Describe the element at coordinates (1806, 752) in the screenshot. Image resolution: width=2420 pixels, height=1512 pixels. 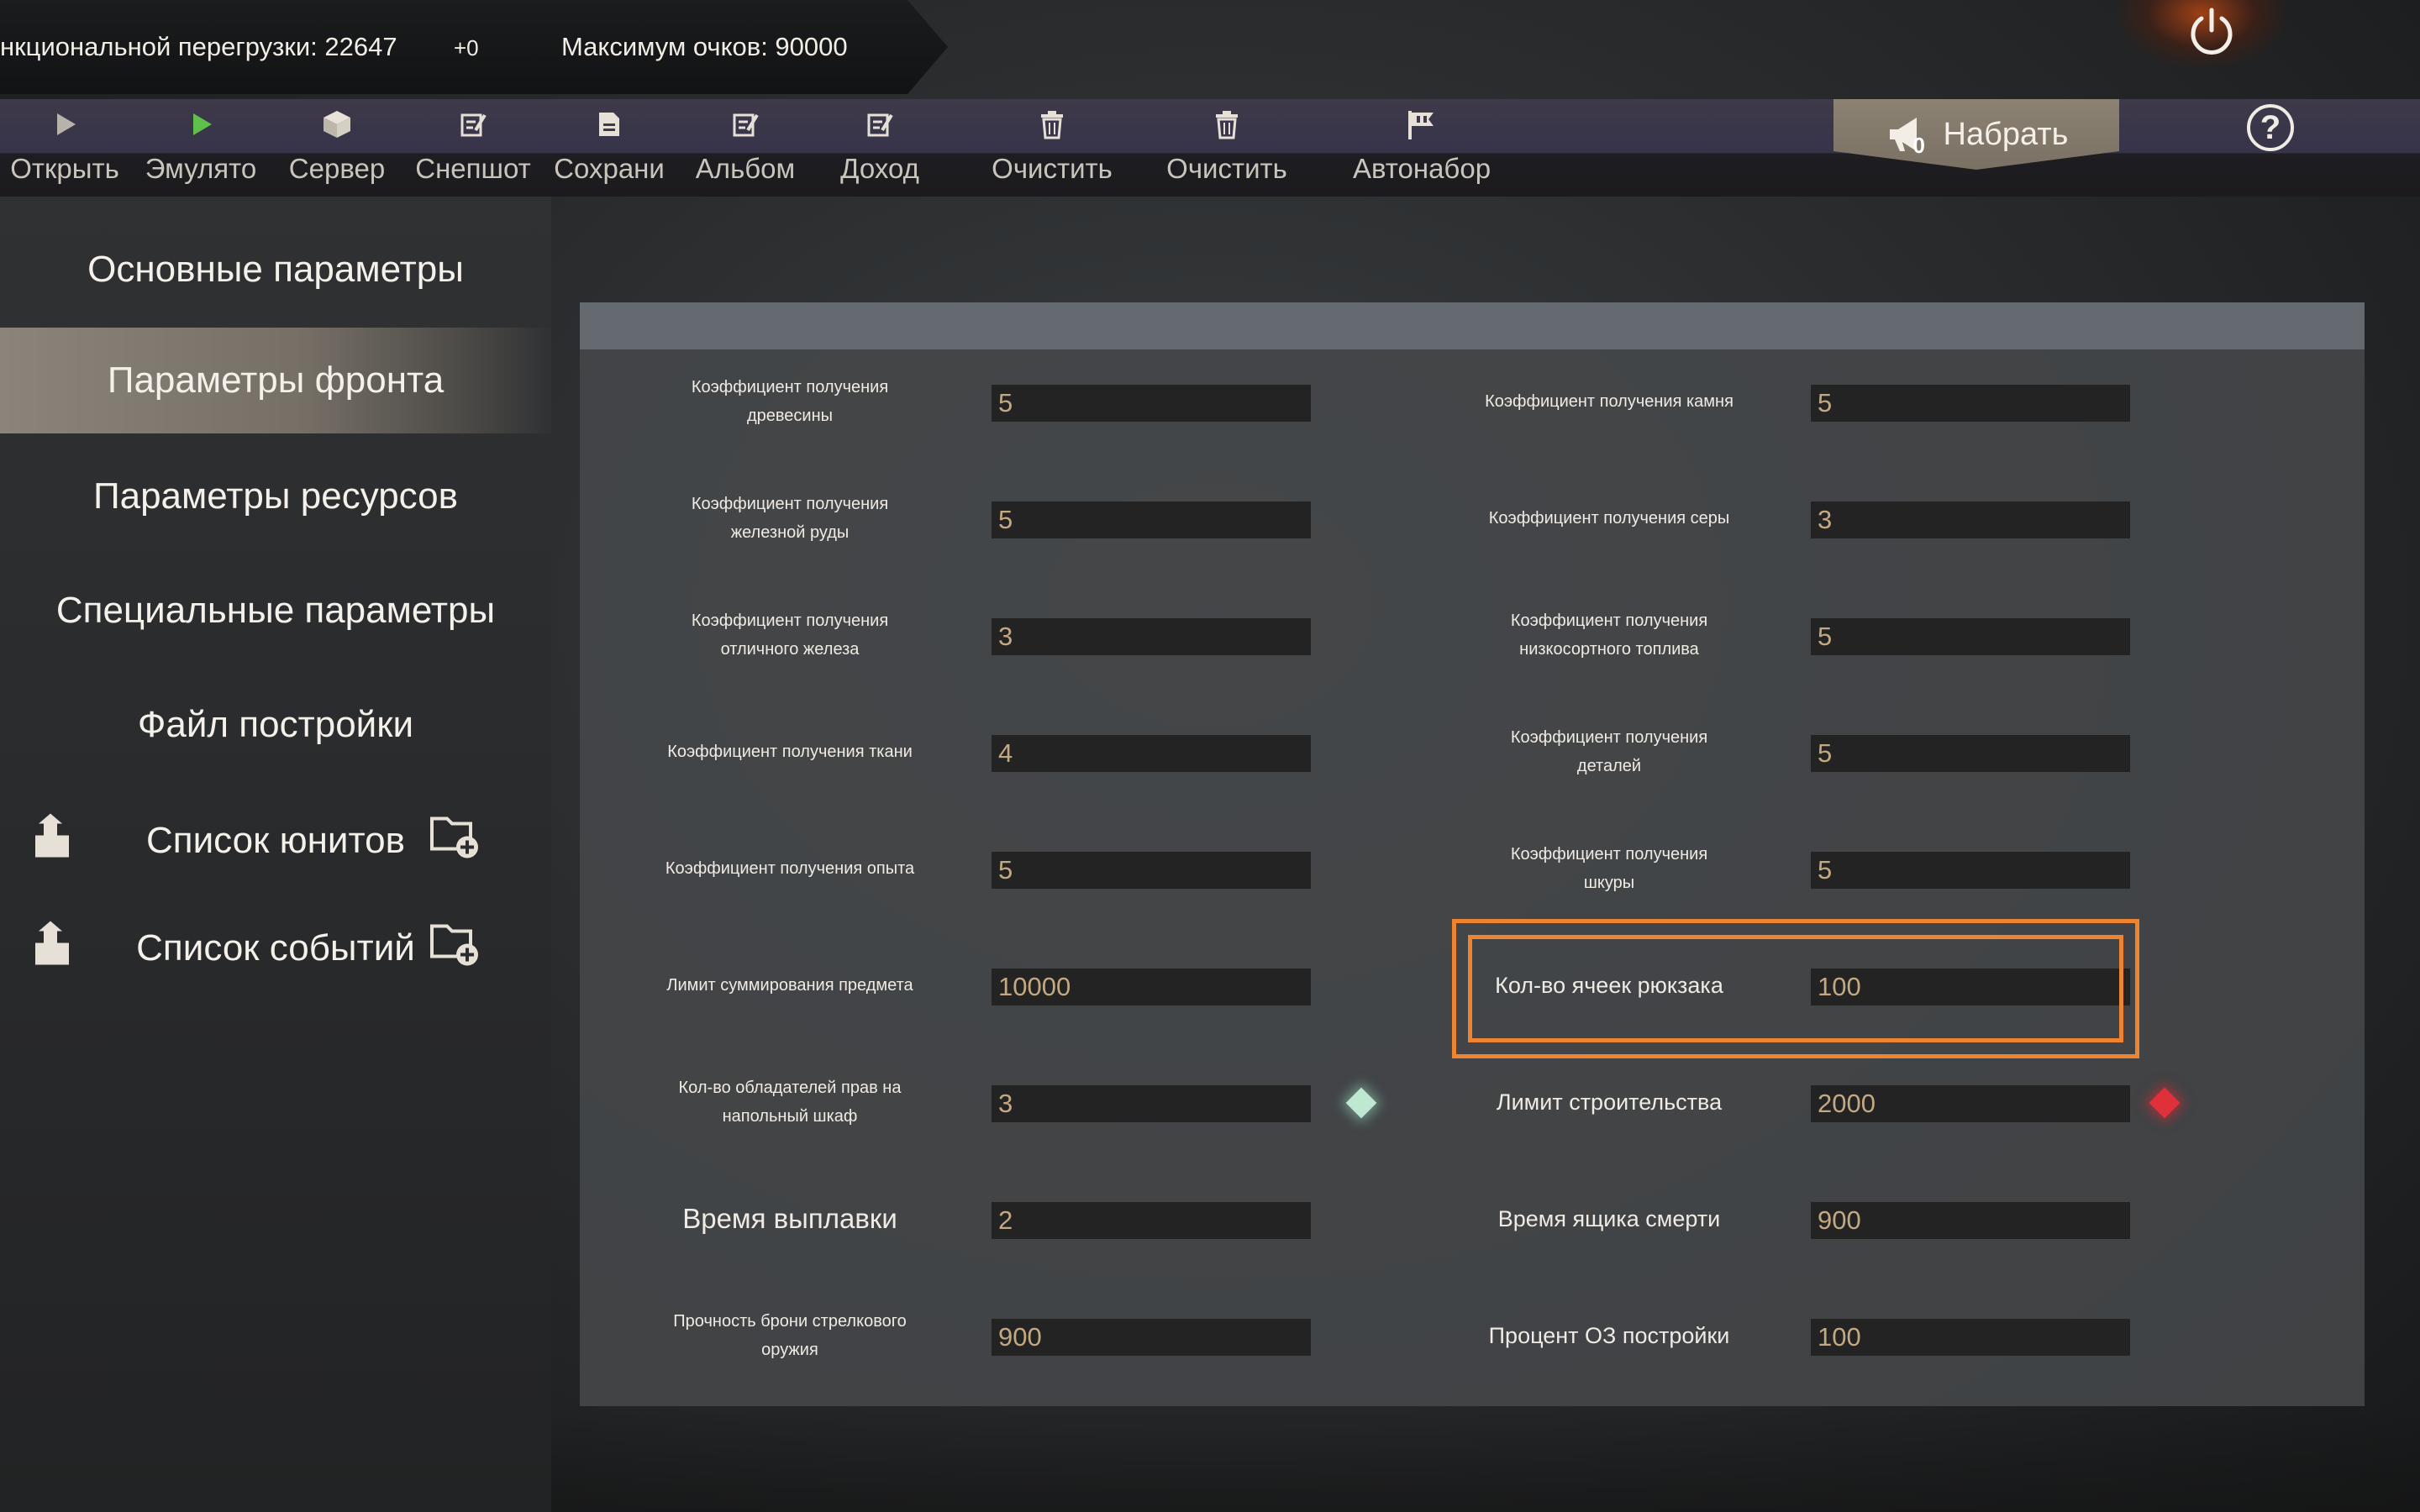
I see `setting-row: Коэффициент получения деталей` at that location.